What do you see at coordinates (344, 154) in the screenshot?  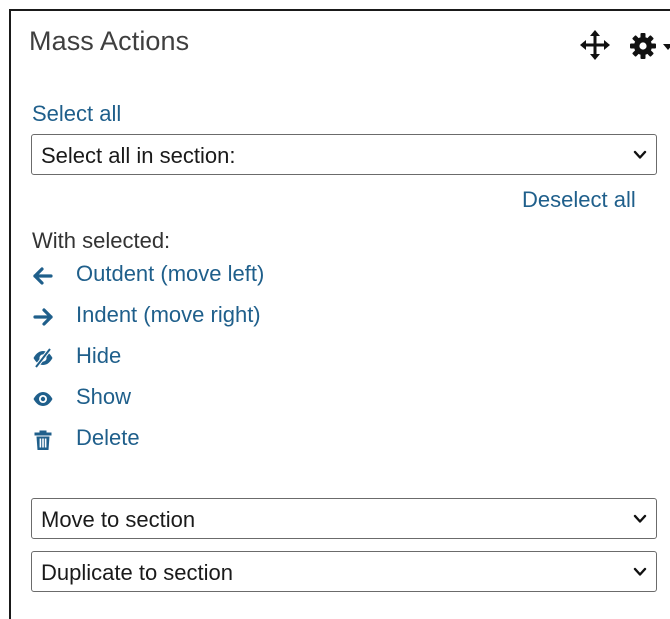 I see `select-all-in-section-dropdown: Select all in section:` at bounding box center [344, 154].